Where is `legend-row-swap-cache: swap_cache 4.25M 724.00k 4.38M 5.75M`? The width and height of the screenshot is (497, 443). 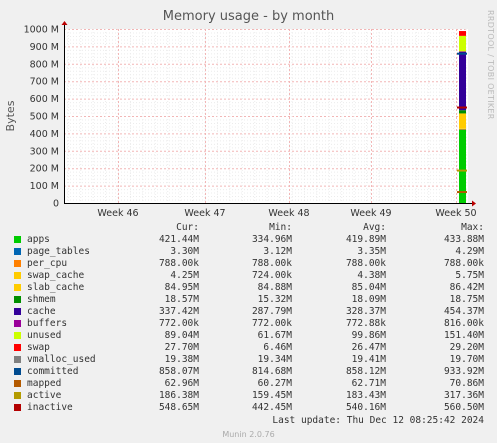
legend-row-swap-cache: swap_cache 4.25M 724.00k 4.38M 5.75M is located at coordinates (248, 276).